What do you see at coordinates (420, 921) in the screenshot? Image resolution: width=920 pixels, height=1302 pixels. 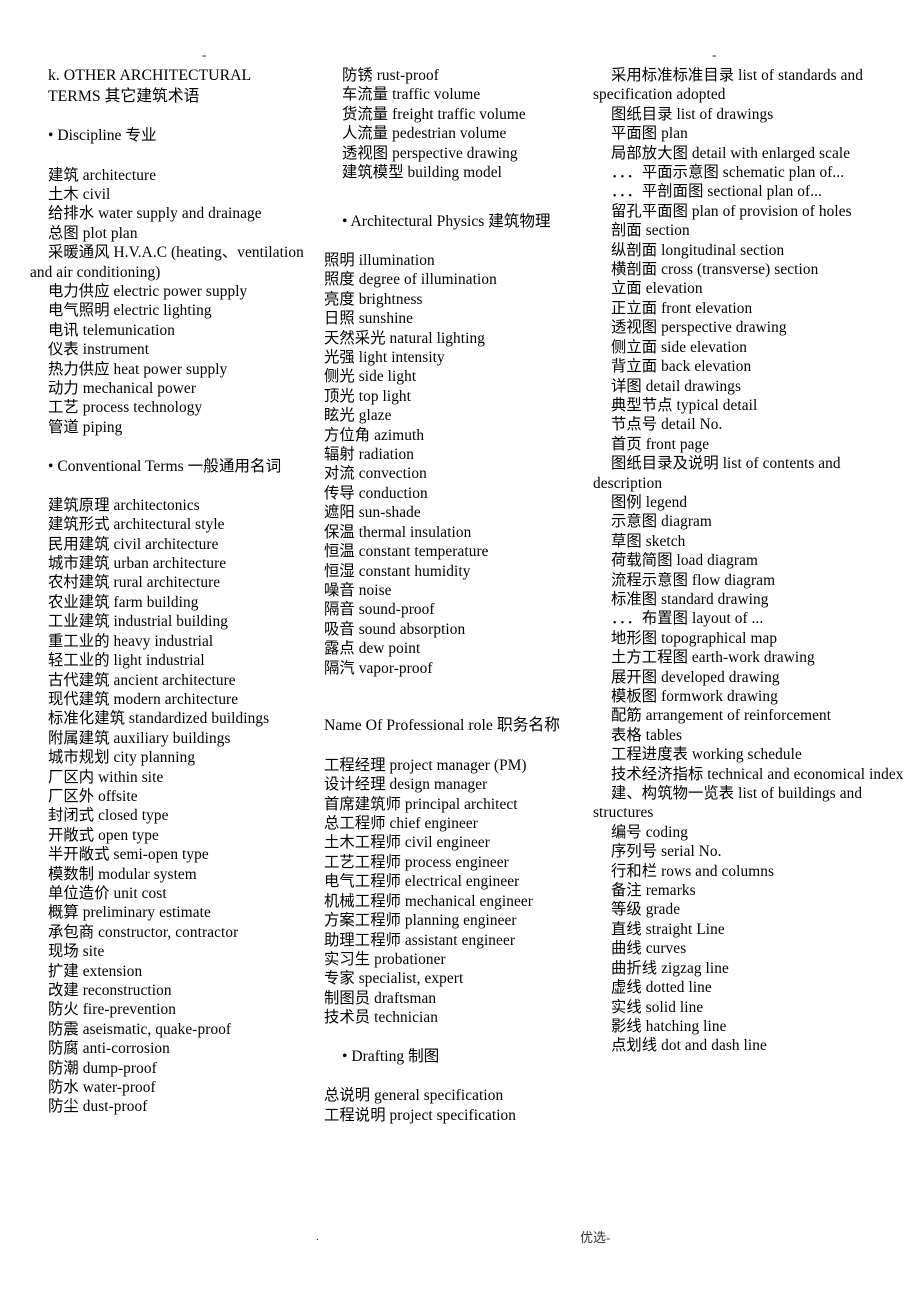 I see `term-entry: 方案工程师 planning engineer` at bounding box center [420, 921].